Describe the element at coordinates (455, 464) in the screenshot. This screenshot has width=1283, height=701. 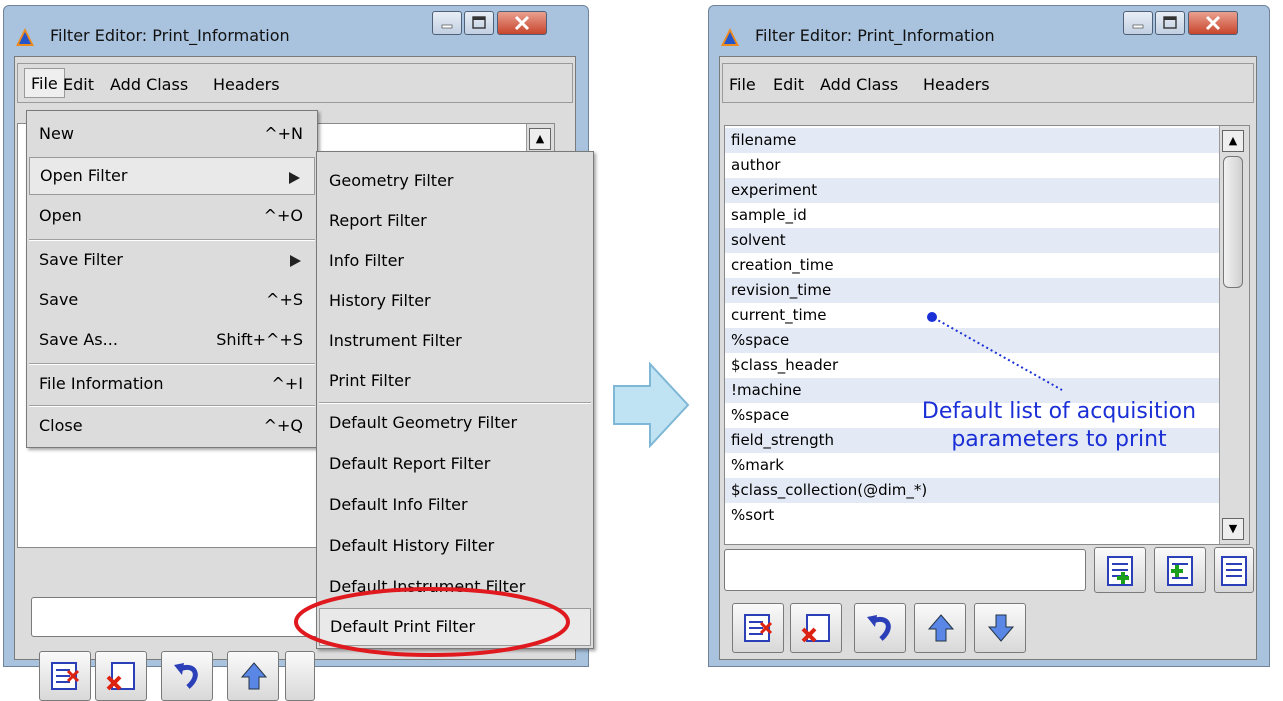
I see `submenu-default-report-filter: Default Report Filter` at that location.